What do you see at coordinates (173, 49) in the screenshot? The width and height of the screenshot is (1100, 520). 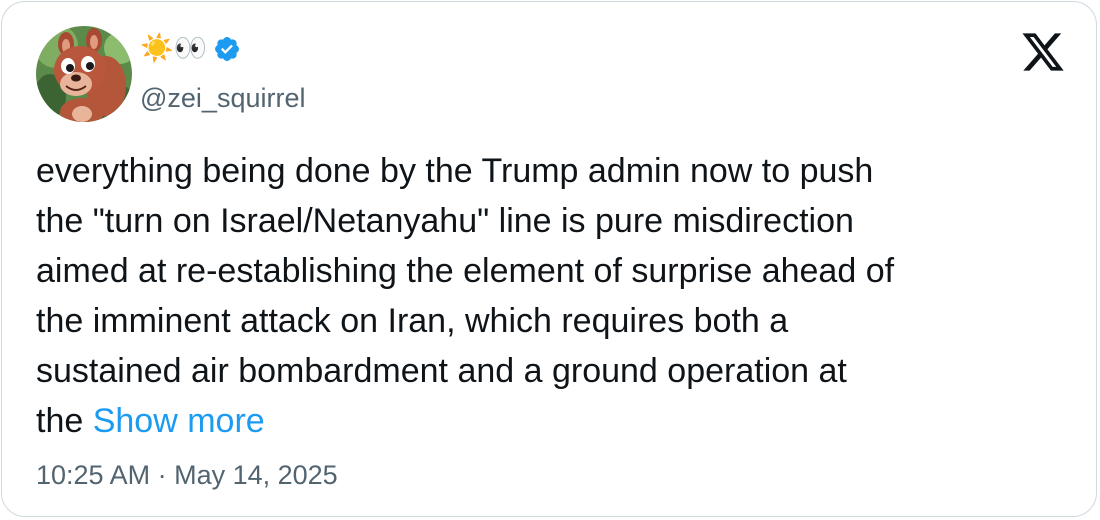 I see `display-name: ☀️👀` at bounding box center [173, 49].